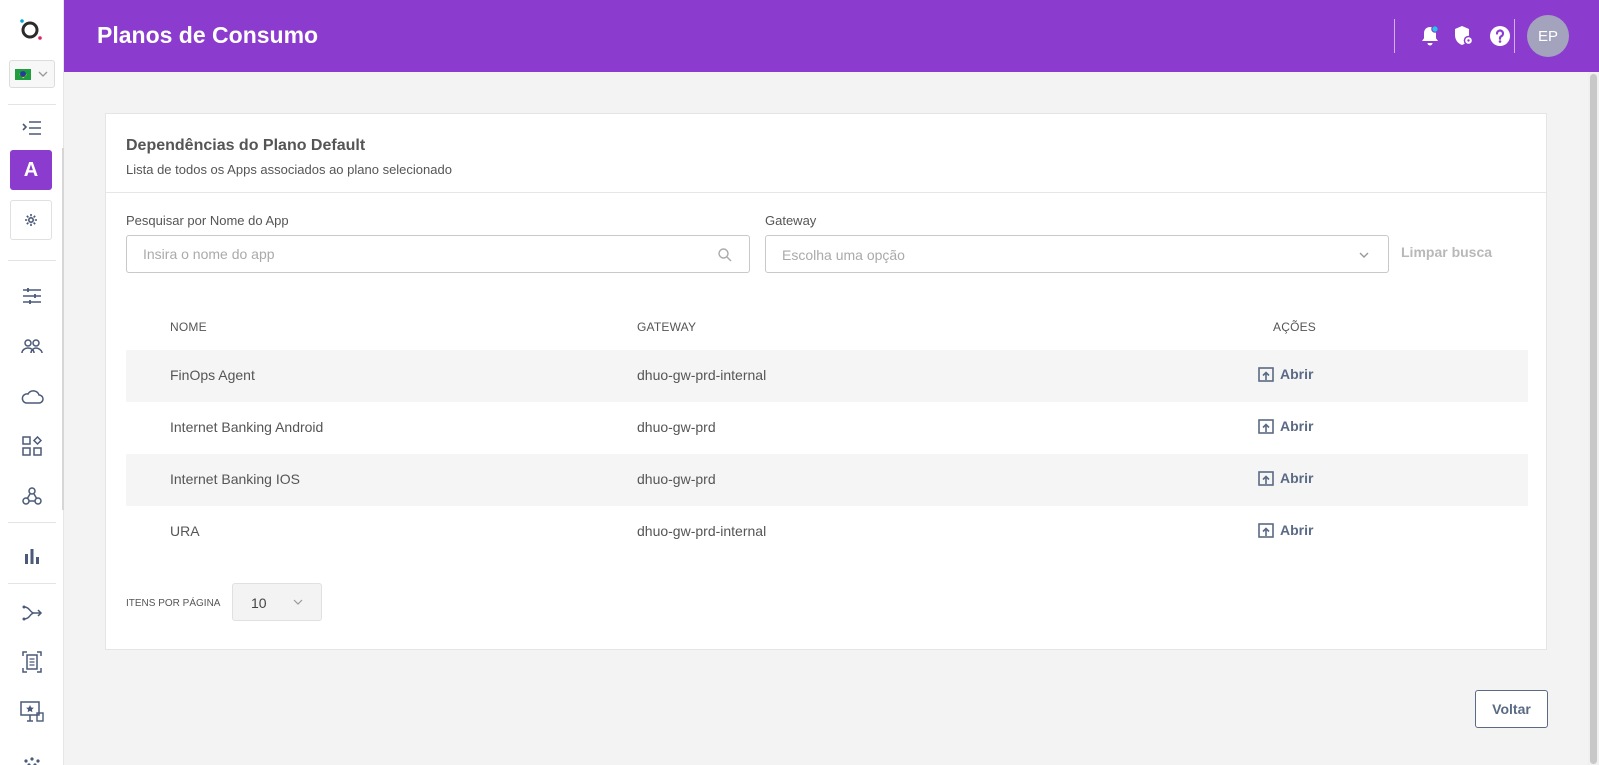  I want to click on top-header: Planos de Consumo EP, so click(831, 36).